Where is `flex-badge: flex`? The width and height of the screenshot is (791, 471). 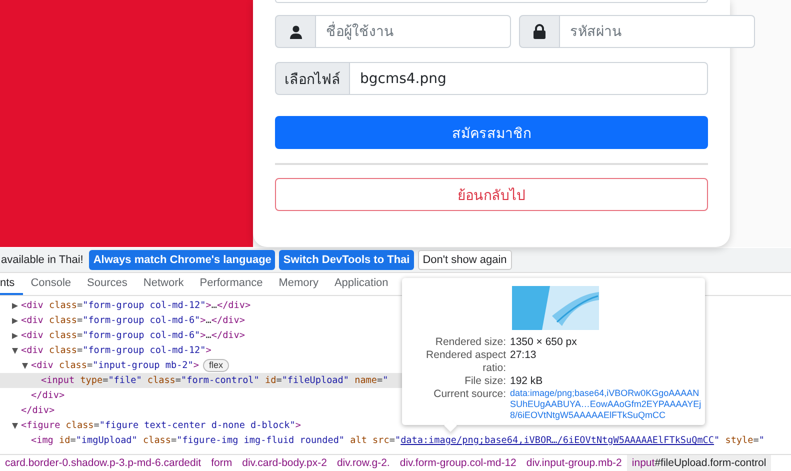 flex-badge: flex is located at coordinates (215, 365).